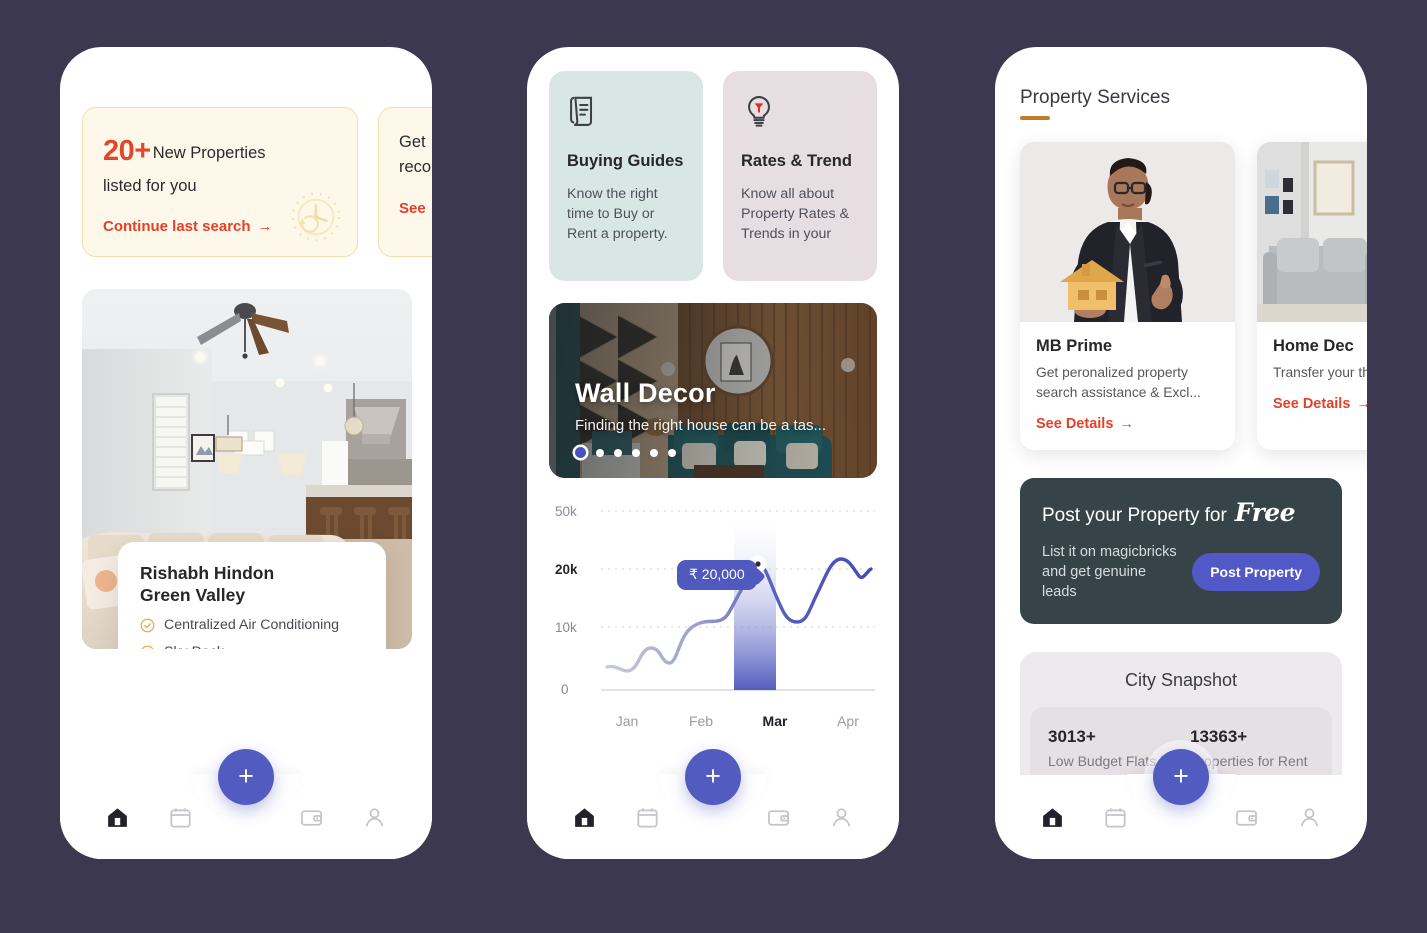  What do you see at coordinates (193, 594) in the screenshot?
I see `listing-title-line2: Green Valley` at bounding box center [193, 594].